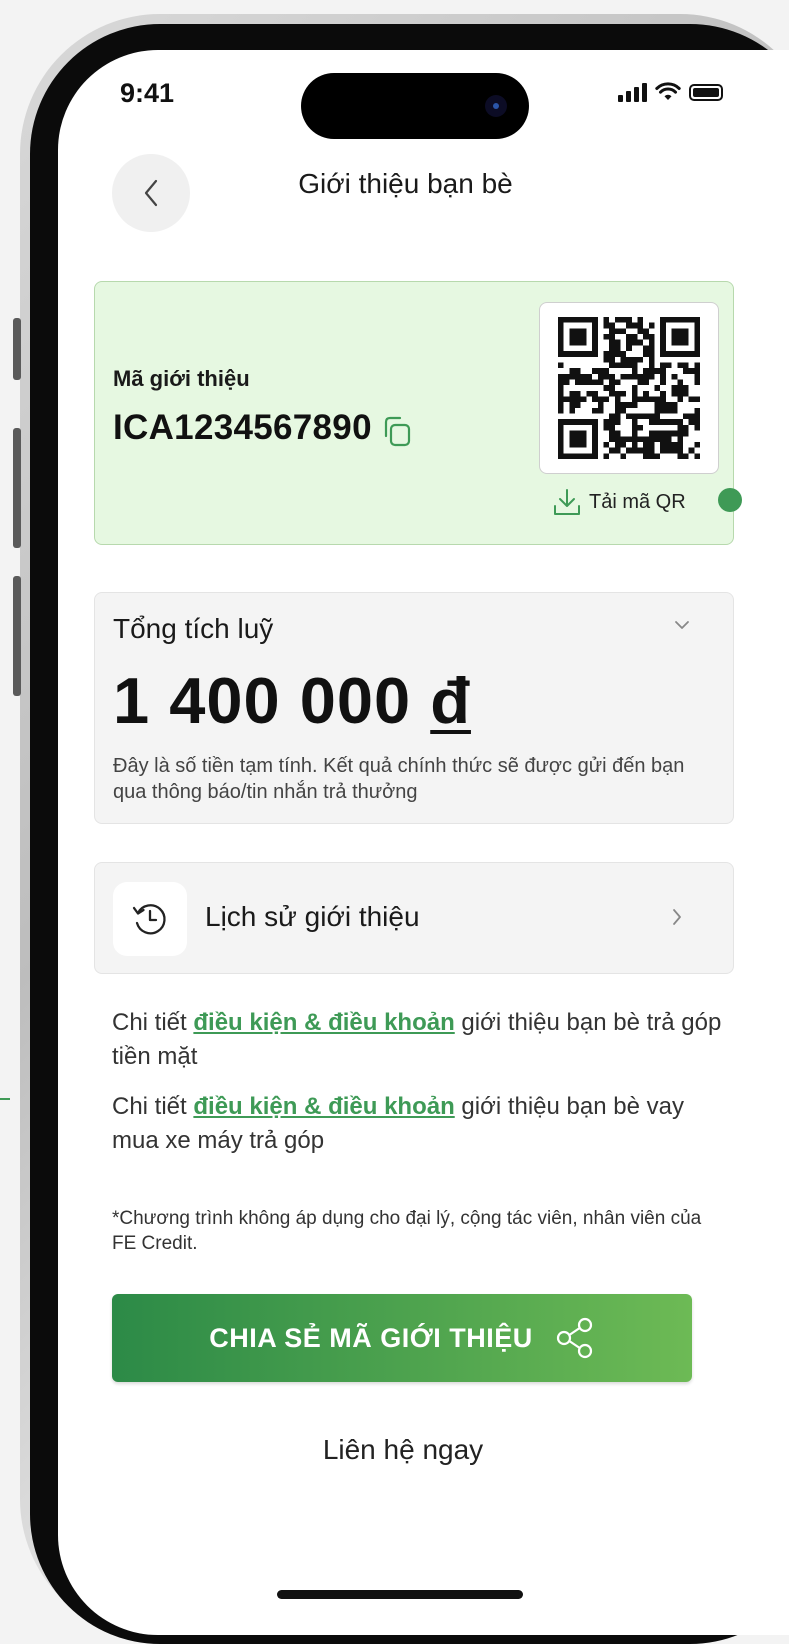 The height and width of the screenshot is (1644, 789). I want to click on page-title: Giới thiệu bạn bè, so click(405, 183).